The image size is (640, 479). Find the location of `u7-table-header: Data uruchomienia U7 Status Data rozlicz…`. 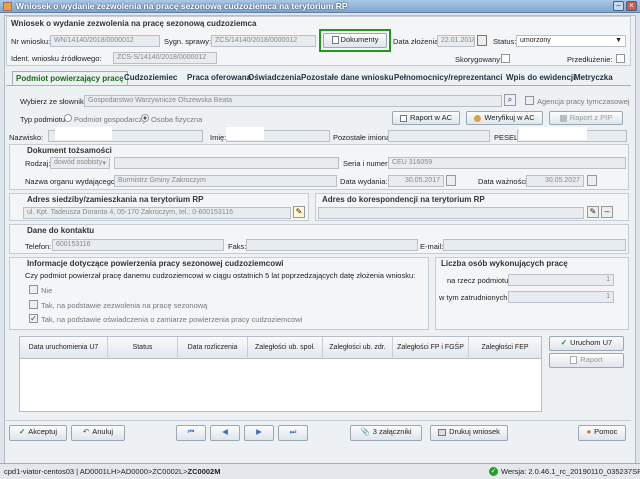

u7-table-header: Data uruchomienia U7 Status Data rozlicz… is located at coordinates (280, 348).